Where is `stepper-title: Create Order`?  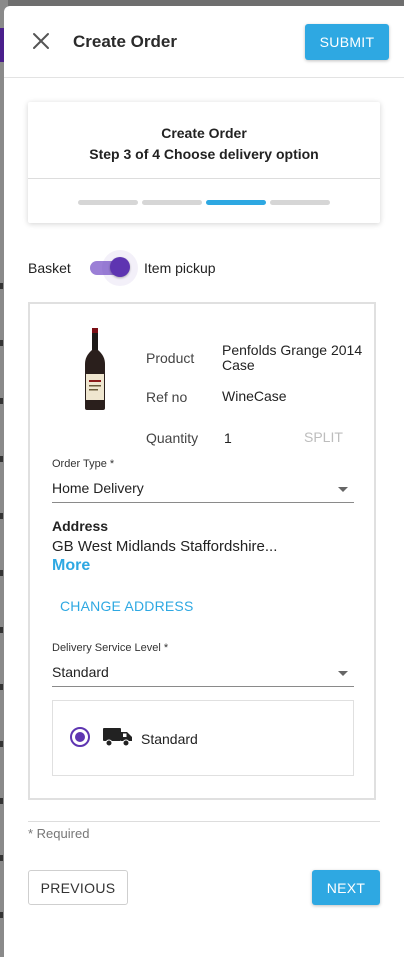 stepper-title: Create Order is located at coordinates (204, 133).